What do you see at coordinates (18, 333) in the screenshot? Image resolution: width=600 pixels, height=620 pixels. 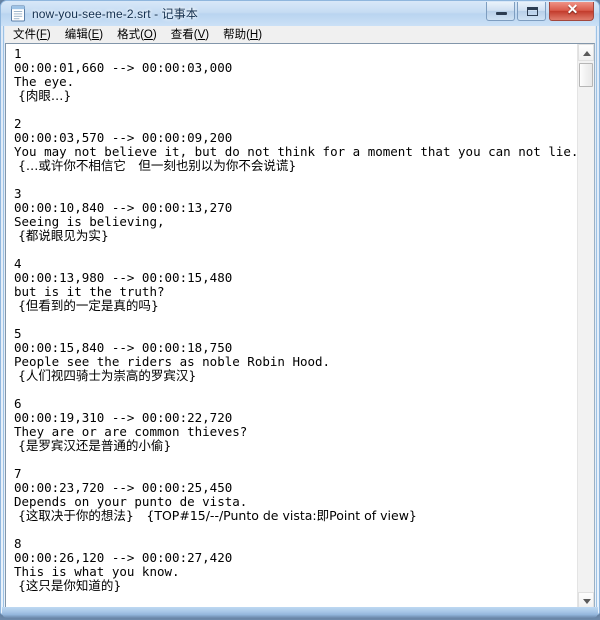 I see `text-line: 5` at bounding box center [18, 333].